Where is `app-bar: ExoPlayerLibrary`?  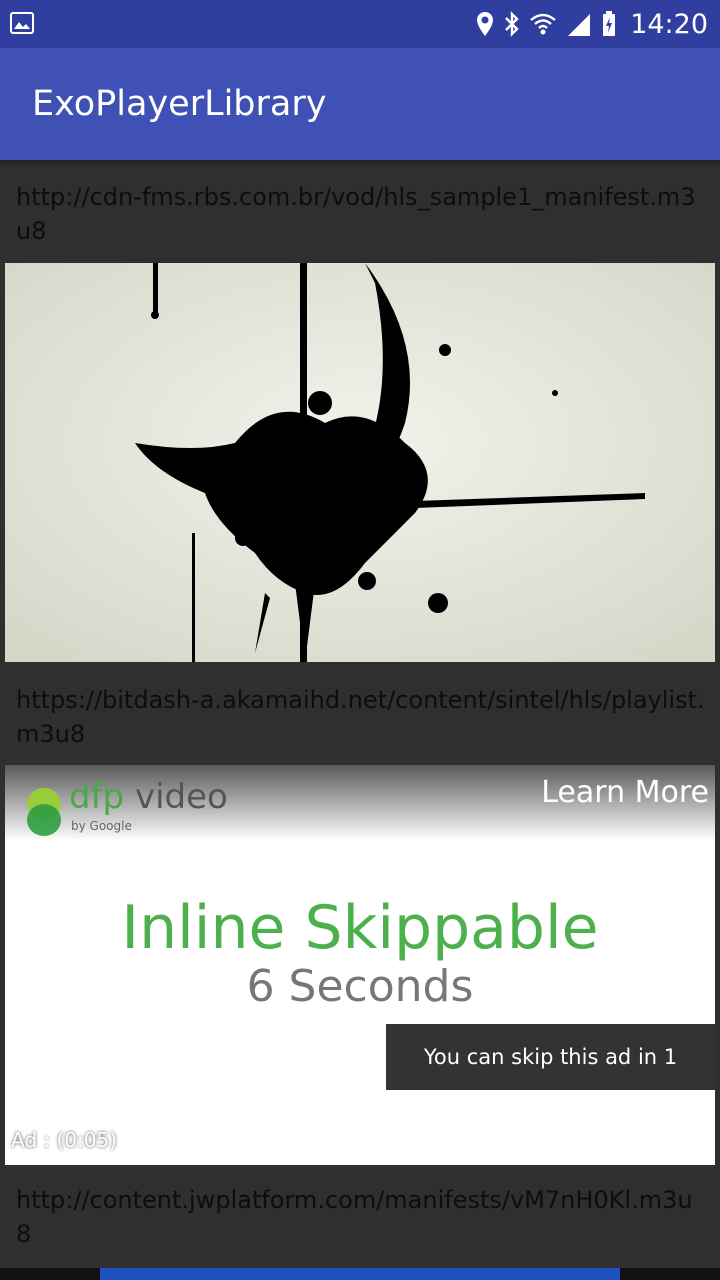 app-bar: ExoPlayerLibrary is located at coordinates (360, 104).